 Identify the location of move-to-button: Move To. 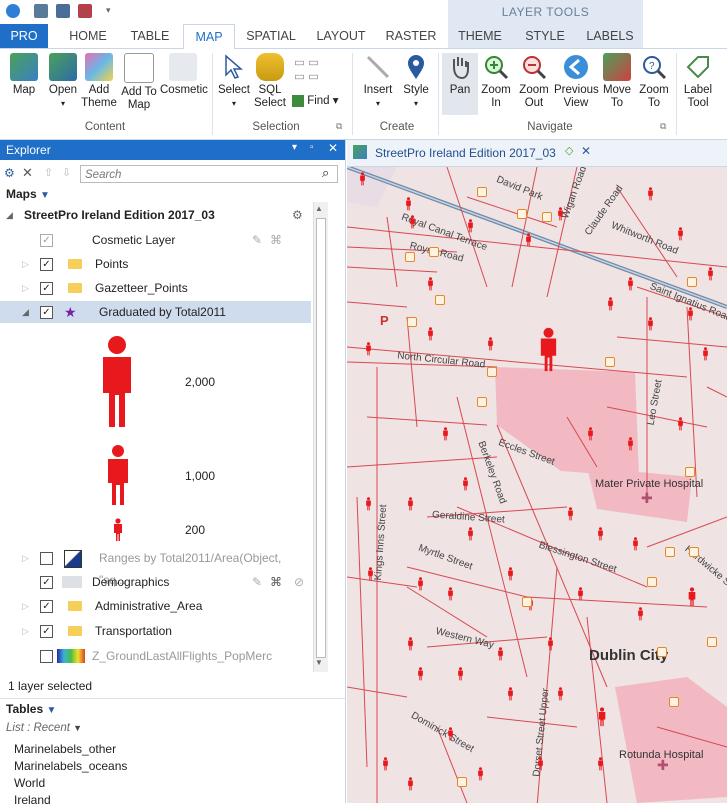
(617, 81).